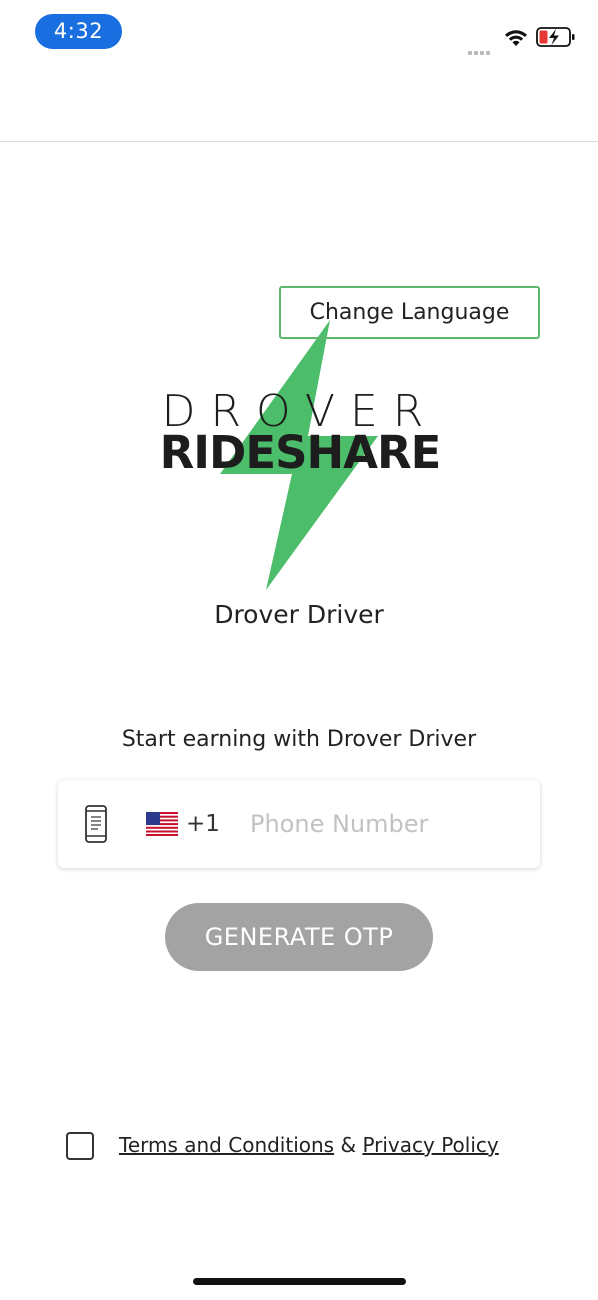  I want to click on terms-and-conditions-link: Terms and Conditions, so click(226, 1145).